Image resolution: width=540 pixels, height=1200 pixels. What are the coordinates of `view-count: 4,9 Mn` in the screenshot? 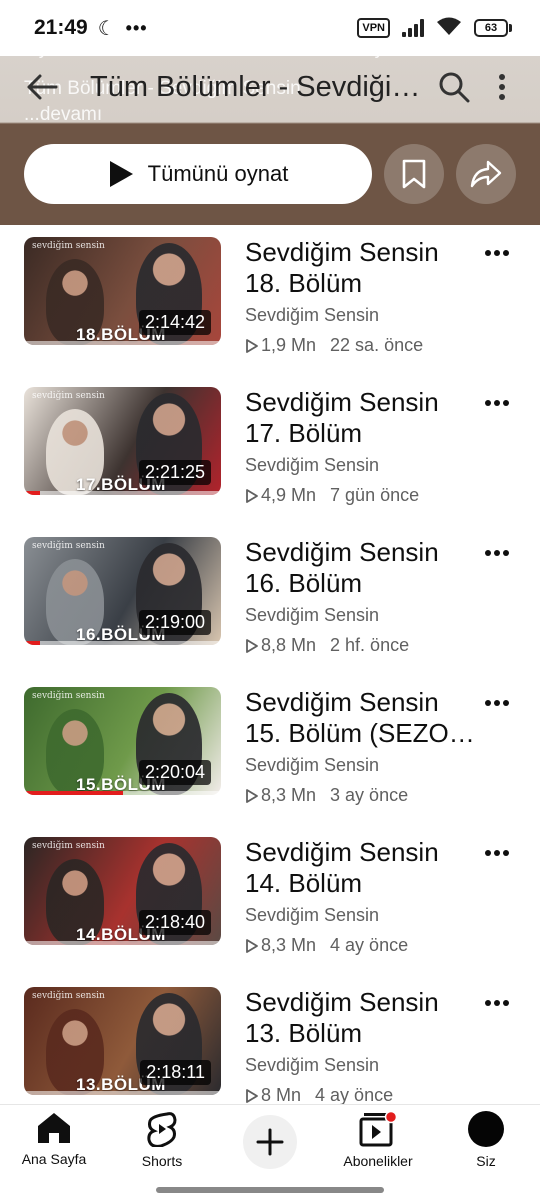 It's located at (280, 495).